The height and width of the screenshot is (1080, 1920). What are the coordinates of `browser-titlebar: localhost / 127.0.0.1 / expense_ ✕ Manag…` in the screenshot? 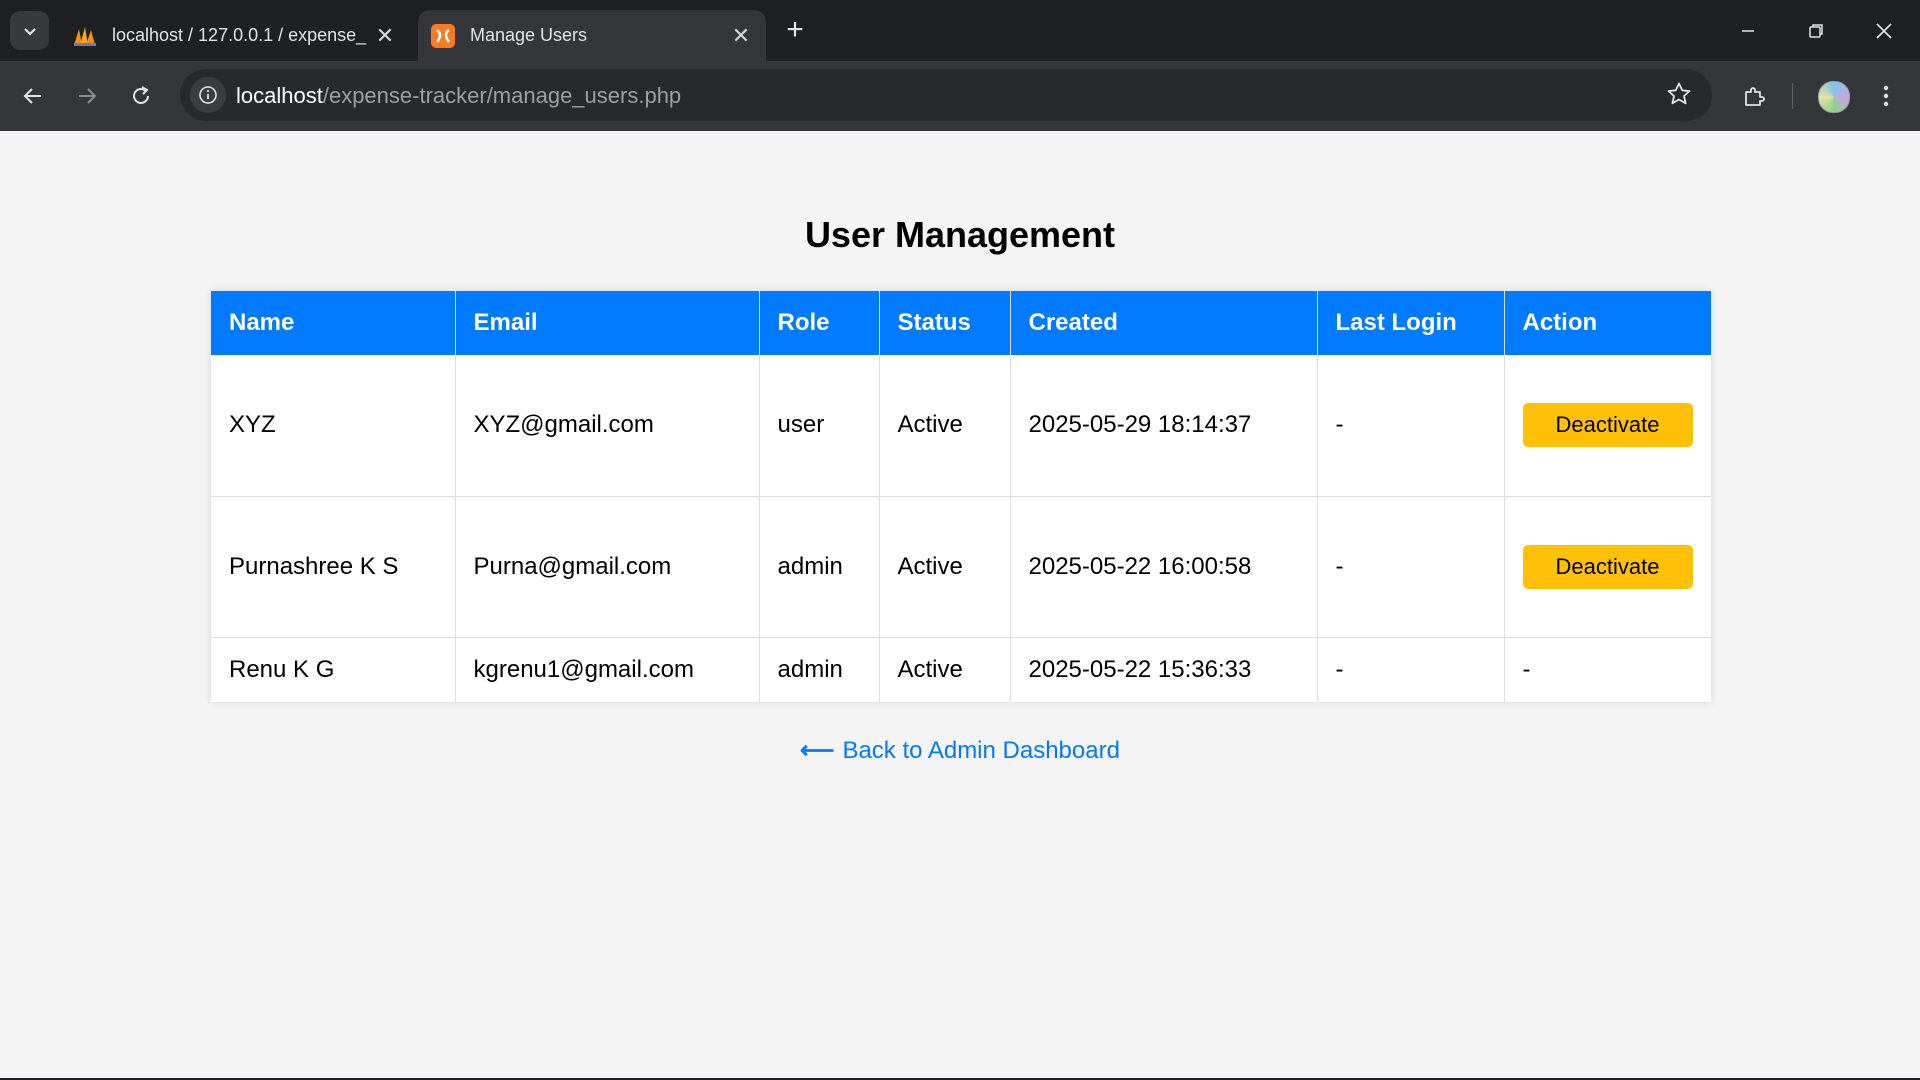 It's located at (960, 30).